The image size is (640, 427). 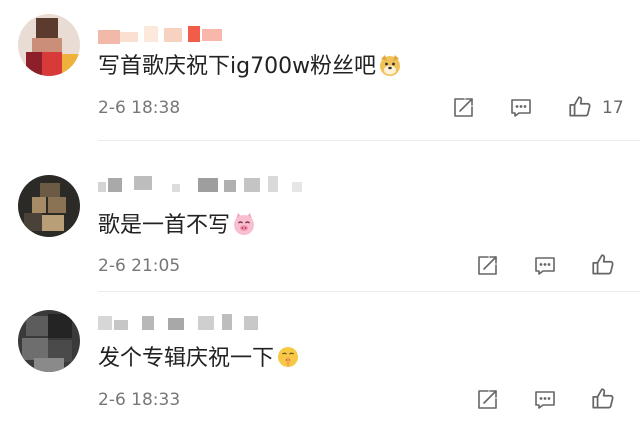 I want to click on comment-text-content: 歌是一首不写, so click(x=164, y=225).